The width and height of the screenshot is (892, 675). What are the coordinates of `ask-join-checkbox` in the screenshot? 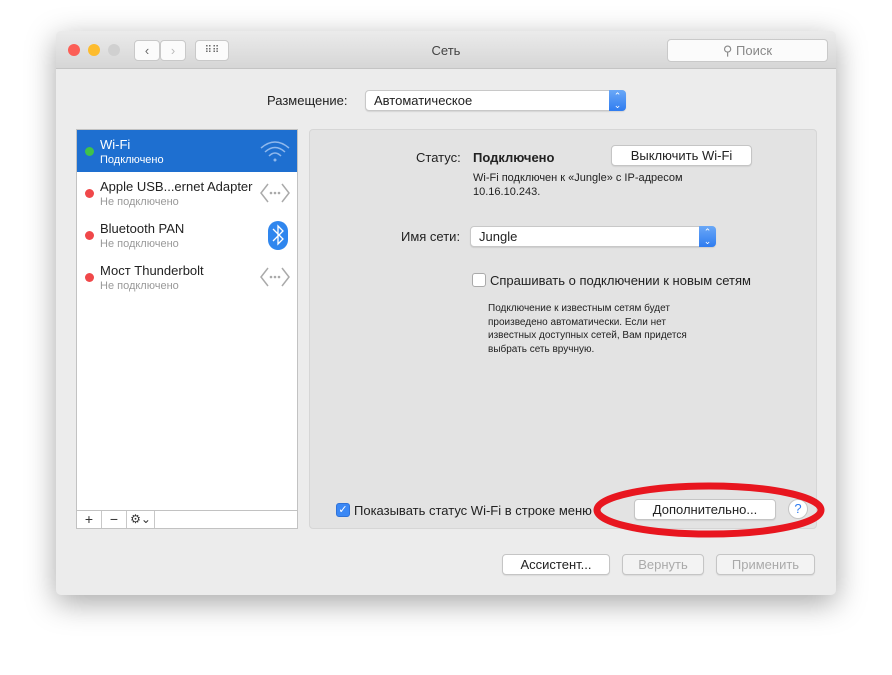 It's located at (479, 280).